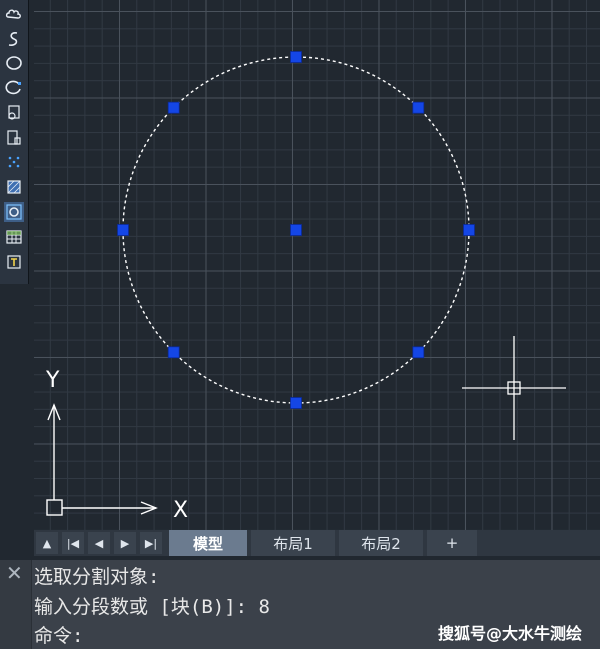 This screenshot has width=600, height=649. What do you see at coordinates (14, 187) in the screenshot?
I see `hatch-icon` at bounding box center [14, 187].